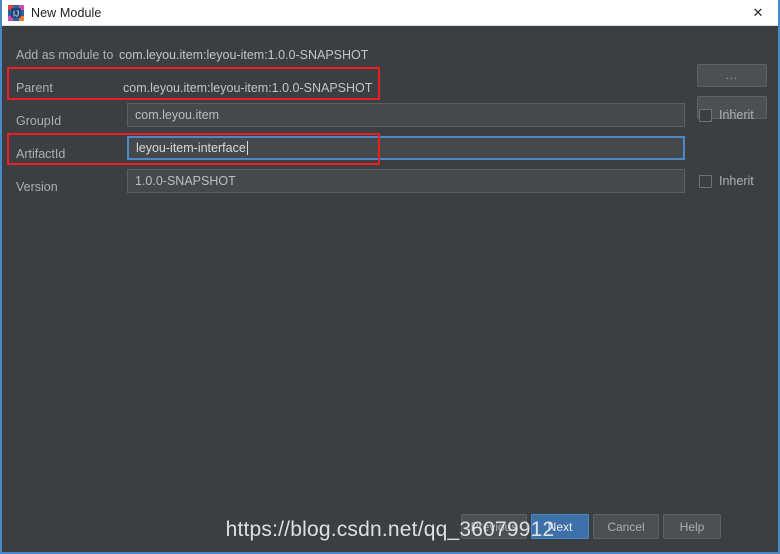  What do you see at coordinates (757, 13) in the screenshot?
I see `close-icon: ✕` at bounding box center [757, 13].